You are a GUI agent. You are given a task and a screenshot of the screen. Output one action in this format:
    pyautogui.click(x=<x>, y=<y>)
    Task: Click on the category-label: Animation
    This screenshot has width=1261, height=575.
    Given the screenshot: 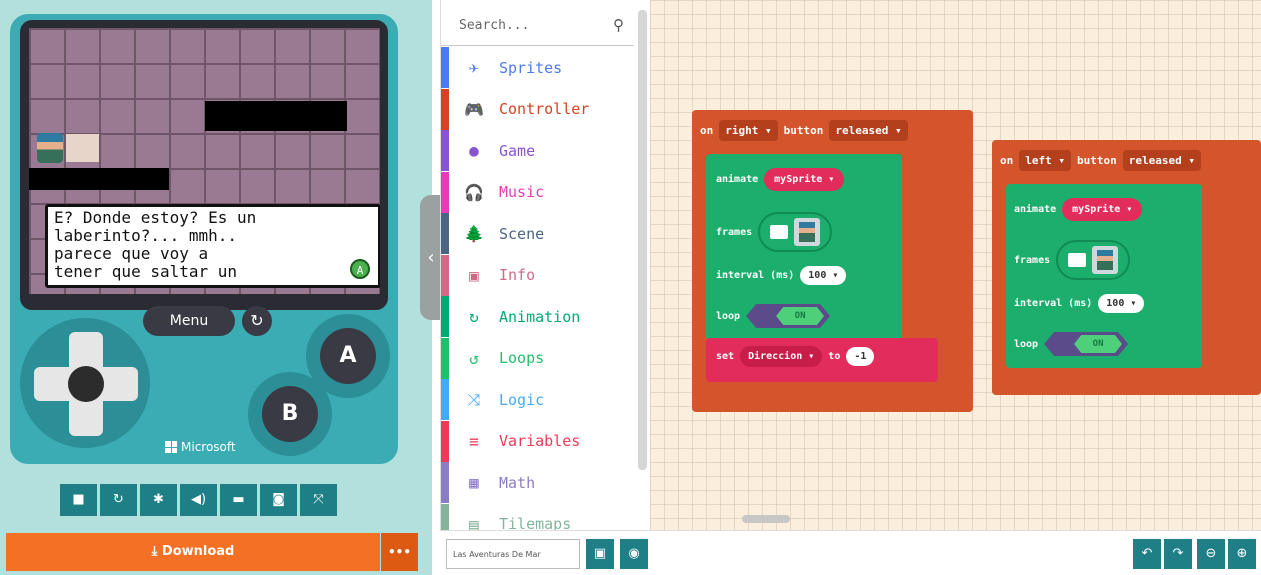 What is the action you would take?
    pyautogui.click(x=540, y=316)
    